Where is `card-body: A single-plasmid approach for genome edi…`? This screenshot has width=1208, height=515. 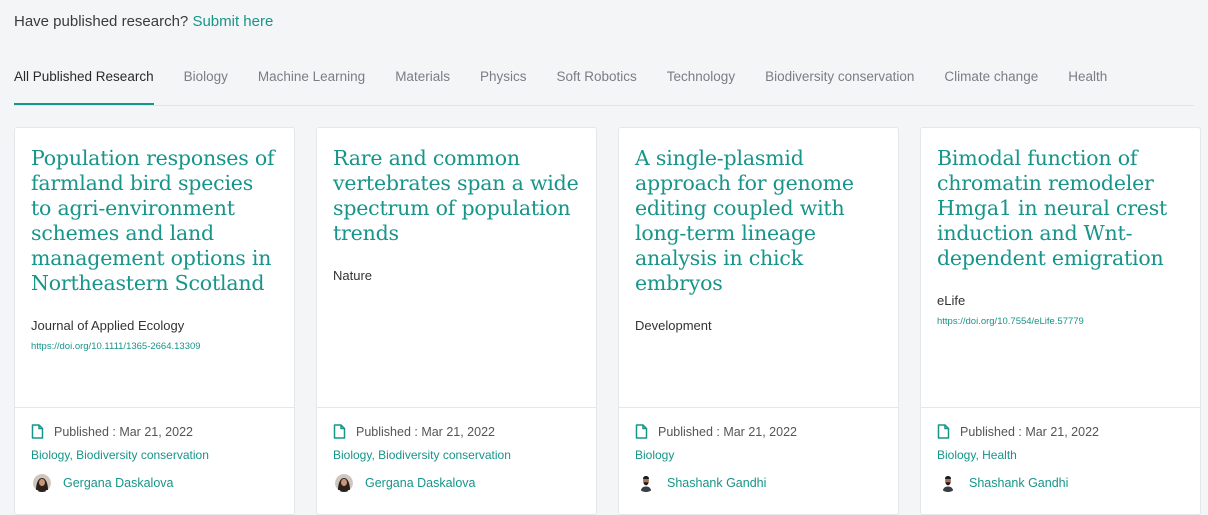 card-body: A single-plasmid approach for genome edi… is located at coordinates (758, 267).